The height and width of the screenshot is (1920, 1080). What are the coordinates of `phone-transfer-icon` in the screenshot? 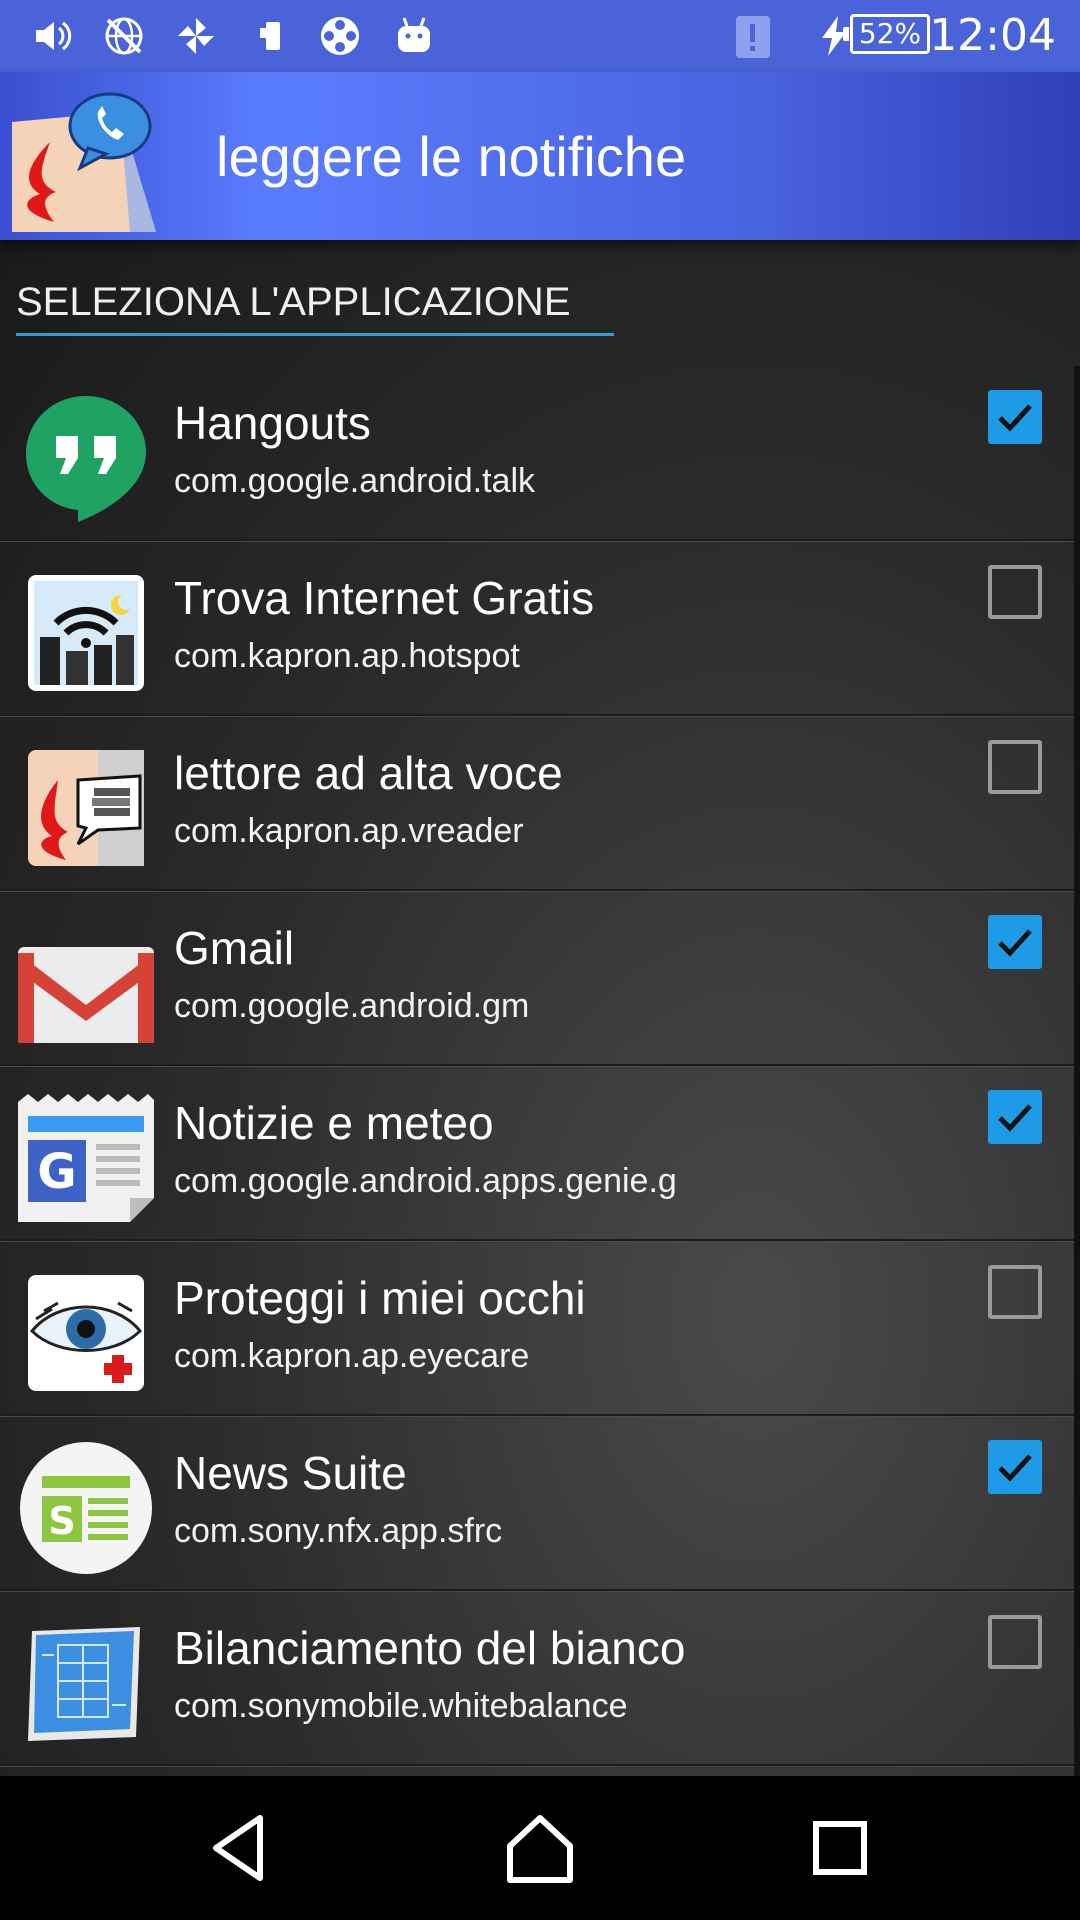 It's located at (270, 36).